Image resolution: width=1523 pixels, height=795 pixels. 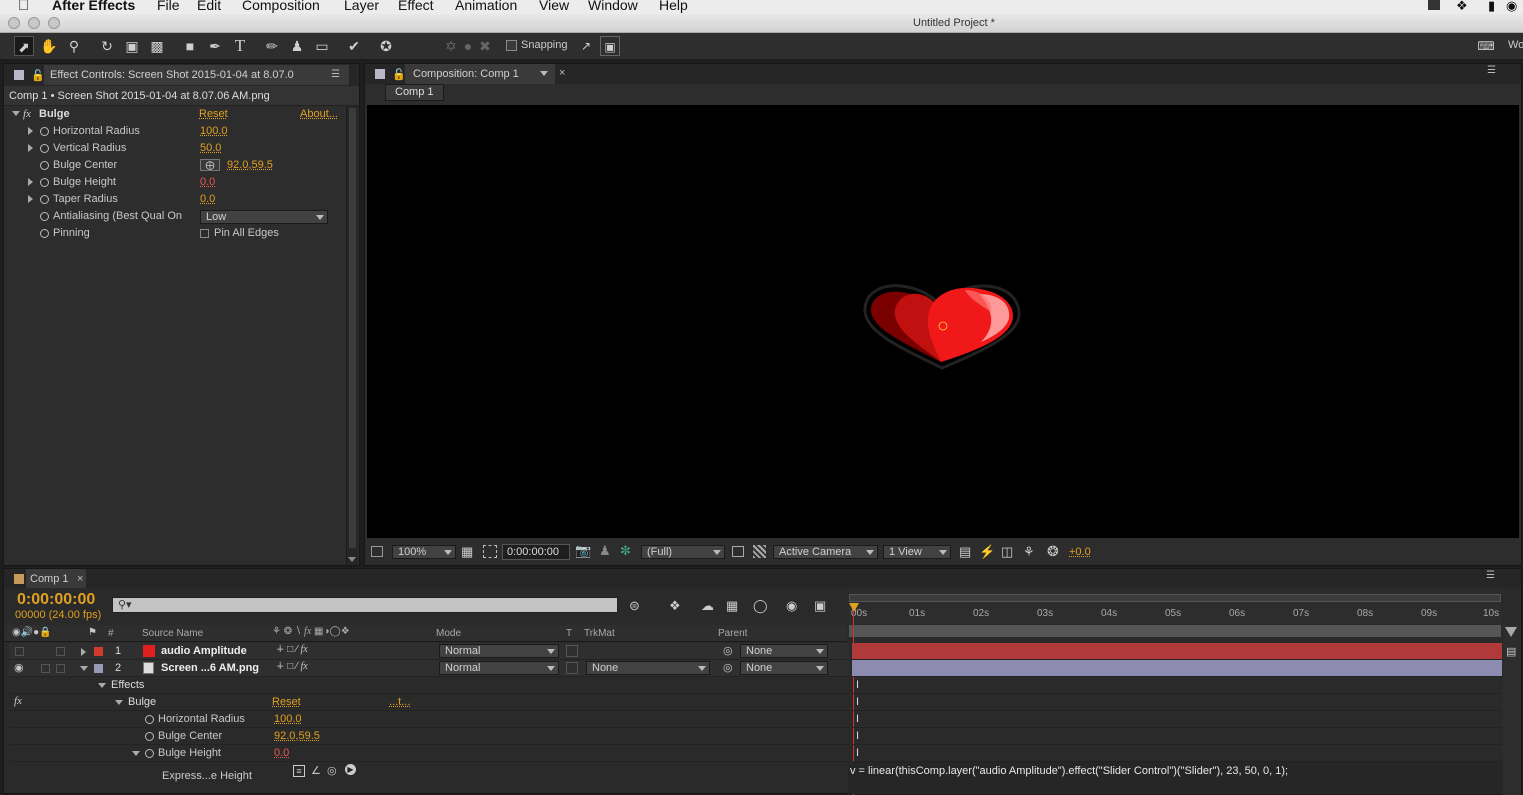 What do you see at coordinates (1080, 552) in the screenshot?
I see `exposure-value: +0.0` at bounding box center [1080, 552].